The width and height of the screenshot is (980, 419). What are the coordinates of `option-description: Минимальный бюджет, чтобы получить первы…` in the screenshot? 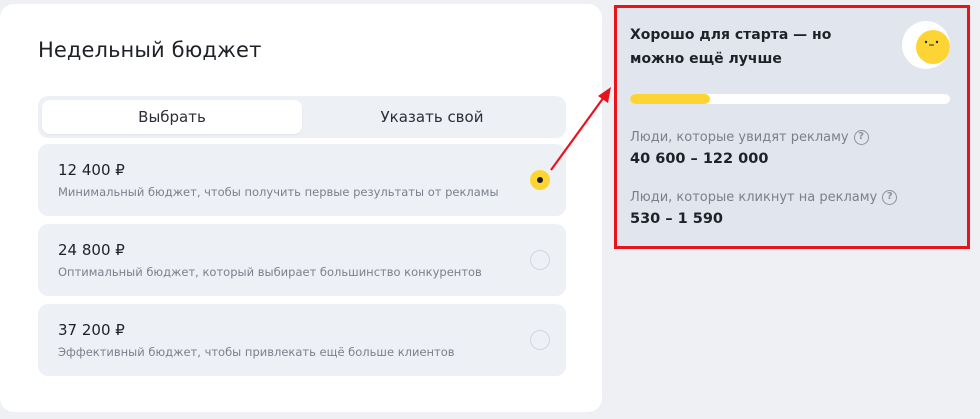 It's located at (278, 192).